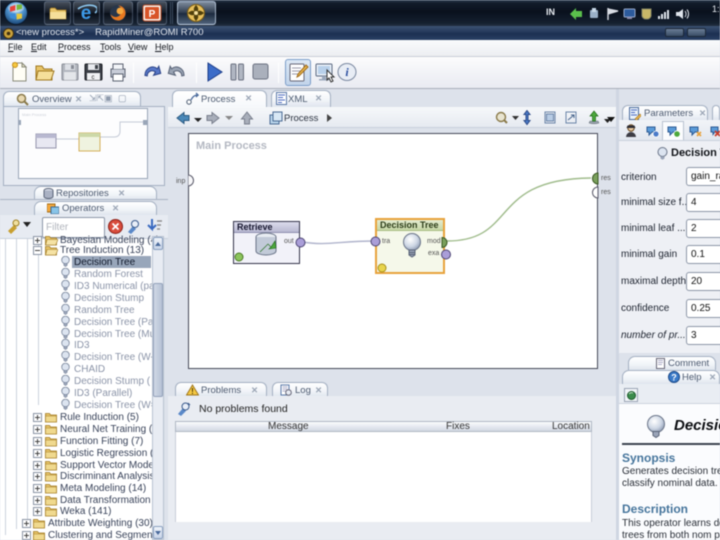 The height and width of the screenshot is (540, 720). Describe the element at coordinates (152, 14) in the screenshot. I see `svg-text: P` at that location.